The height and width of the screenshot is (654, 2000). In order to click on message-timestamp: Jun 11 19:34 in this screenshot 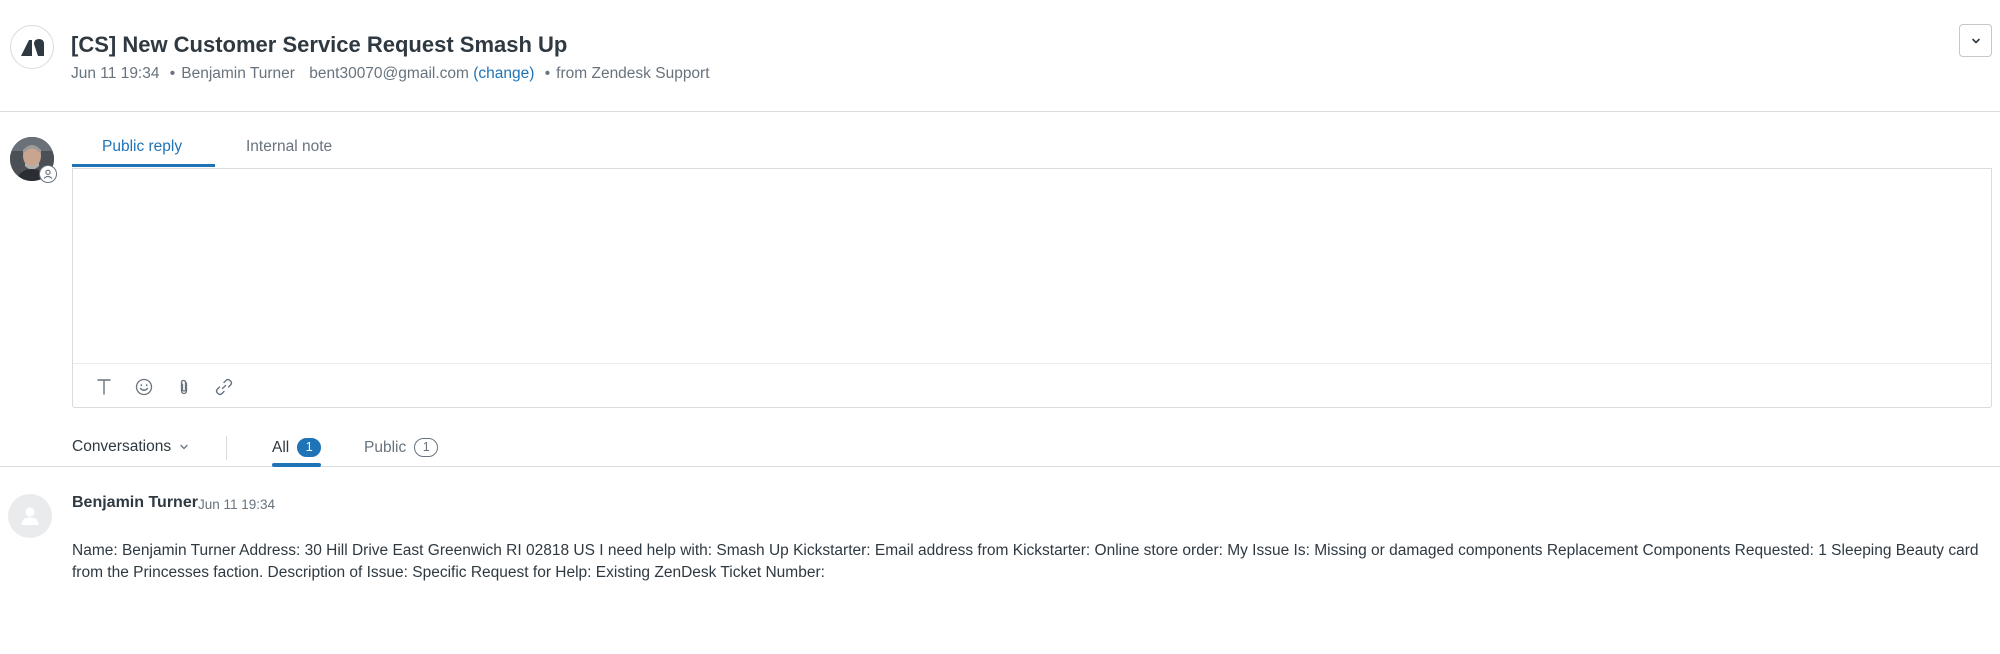, I will do `click(237, 504)`.